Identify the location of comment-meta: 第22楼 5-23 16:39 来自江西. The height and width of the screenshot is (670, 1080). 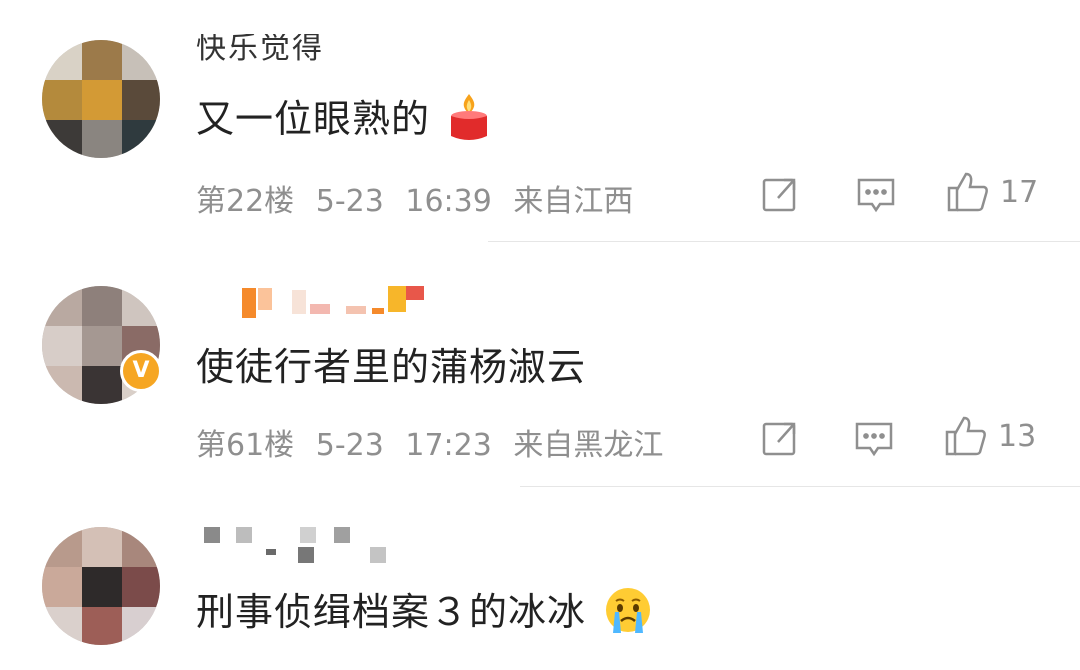
(420, 198).